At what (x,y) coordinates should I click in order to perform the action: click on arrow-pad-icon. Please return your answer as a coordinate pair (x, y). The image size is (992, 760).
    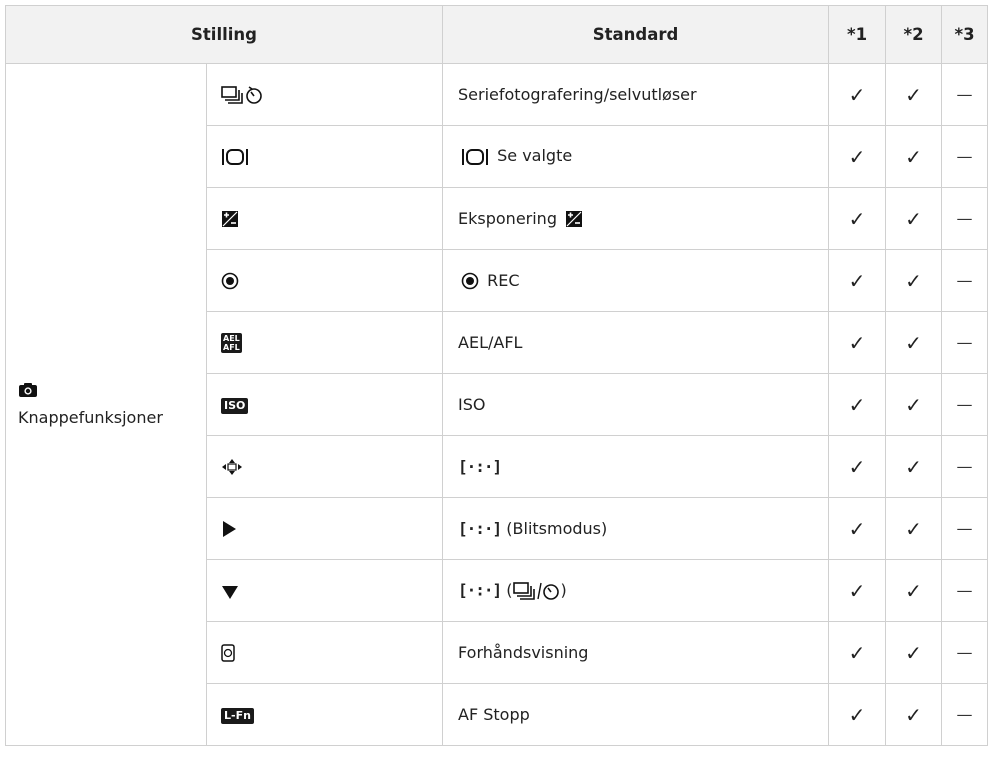
    Looking at the image, I should click on (232, 467).